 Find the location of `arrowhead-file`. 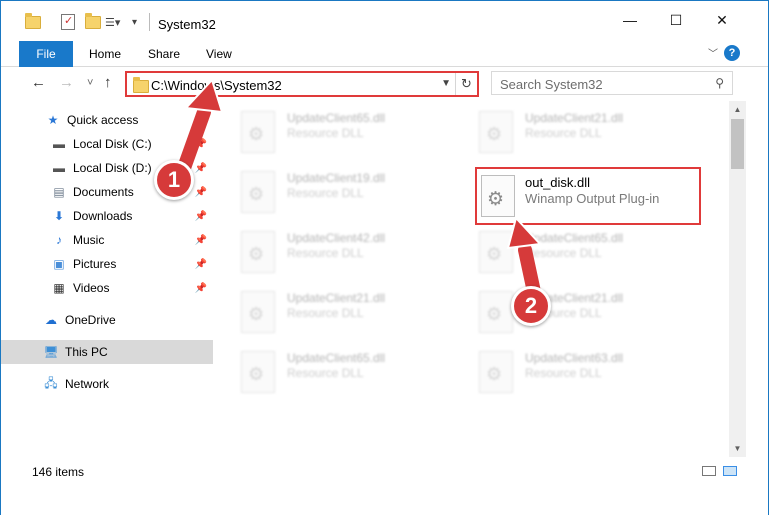

arrowhead-file is located at coordinates (524, 232).